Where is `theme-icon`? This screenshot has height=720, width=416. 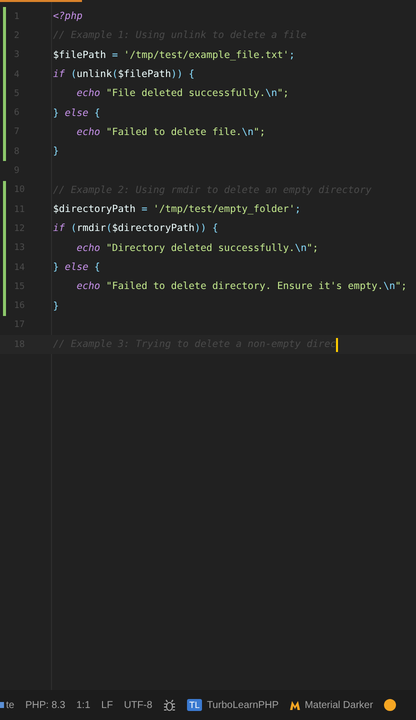
theme-icon is located at coordinates (295, 705).